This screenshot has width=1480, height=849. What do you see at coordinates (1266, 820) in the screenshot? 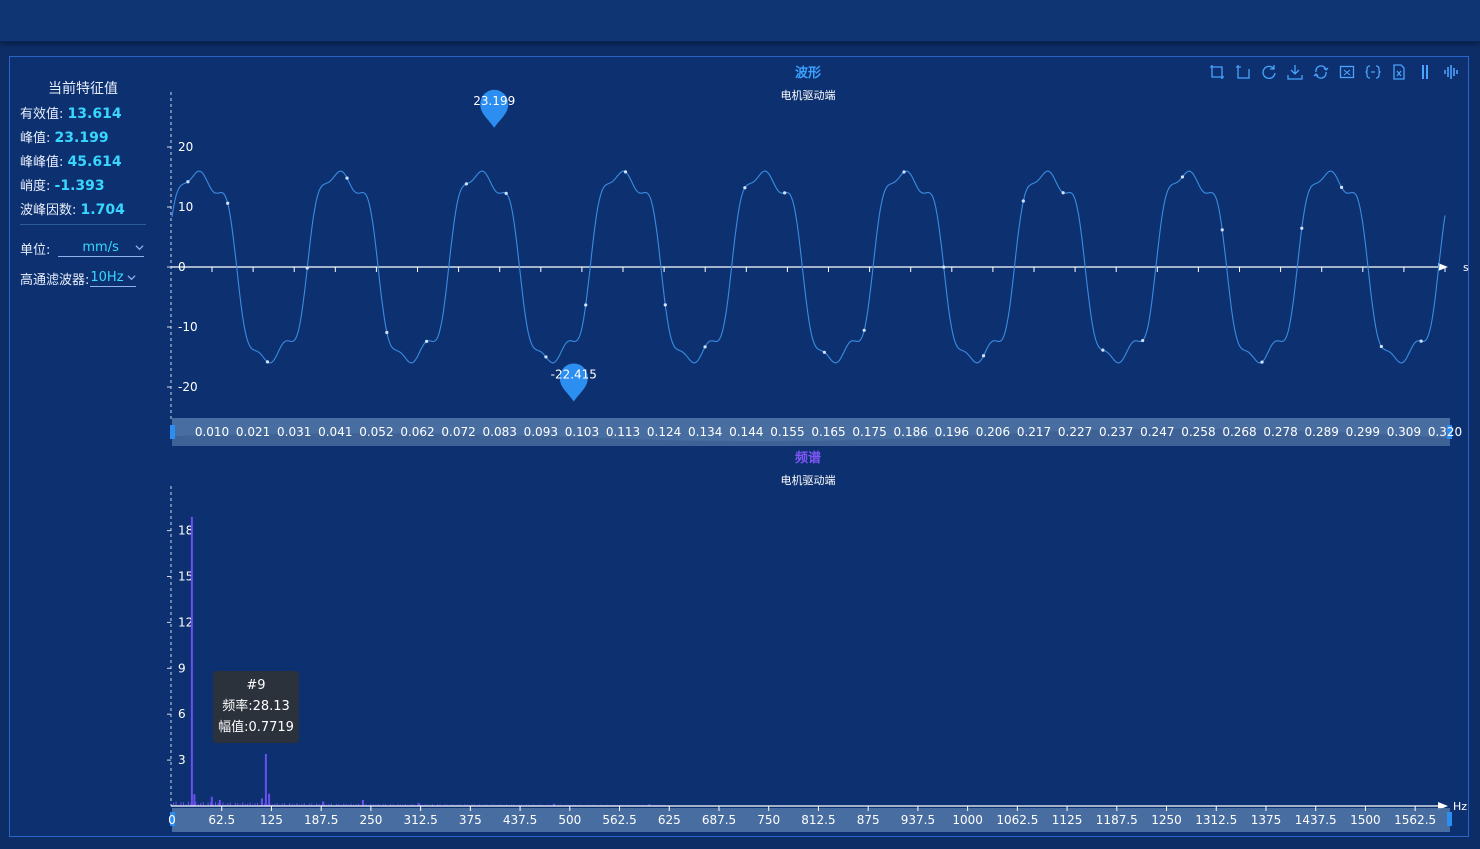
I see `spectrum-x-tick-label: 1375` at bounding box center [1266, 820].